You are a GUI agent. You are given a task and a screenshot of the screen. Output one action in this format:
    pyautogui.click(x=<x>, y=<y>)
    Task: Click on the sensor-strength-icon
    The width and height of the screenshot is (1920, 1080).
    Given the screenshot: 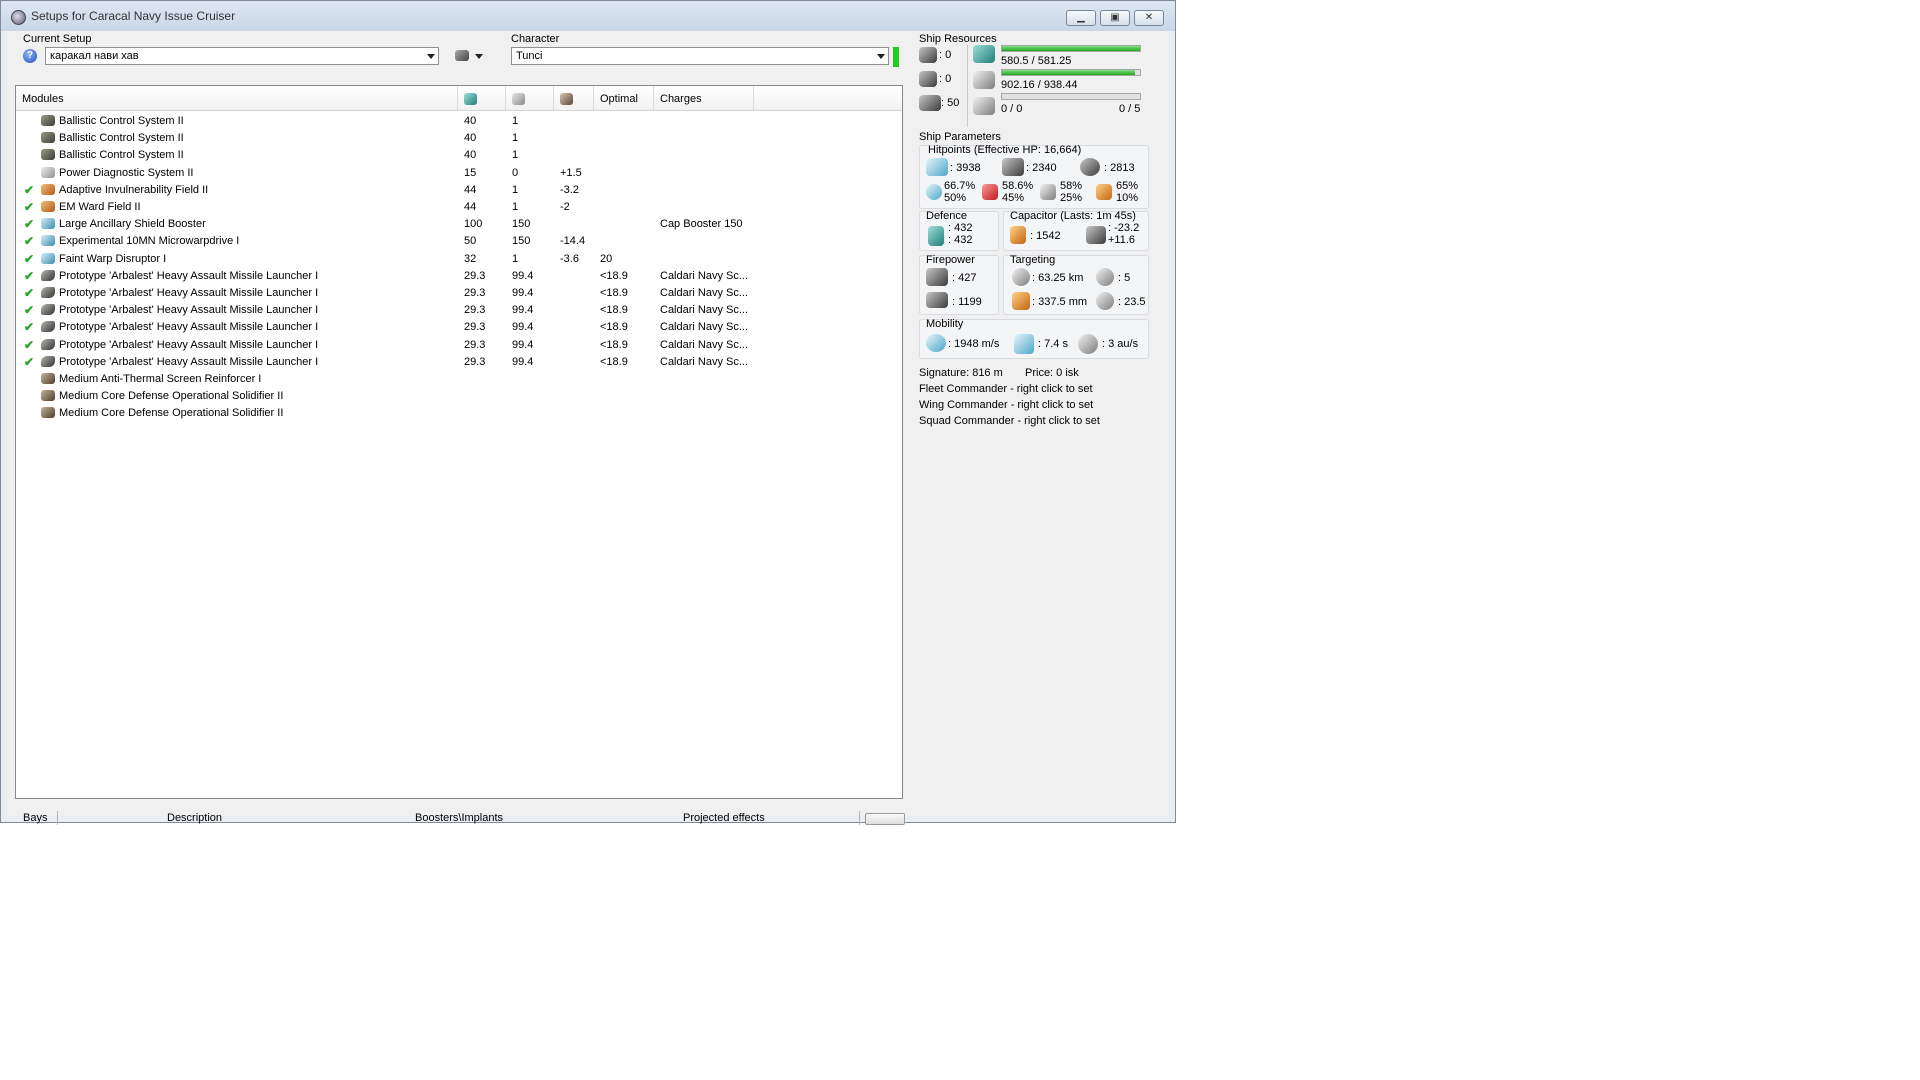 What is the action you would take?
    pyautogui.click(x=1105, y=301)
    